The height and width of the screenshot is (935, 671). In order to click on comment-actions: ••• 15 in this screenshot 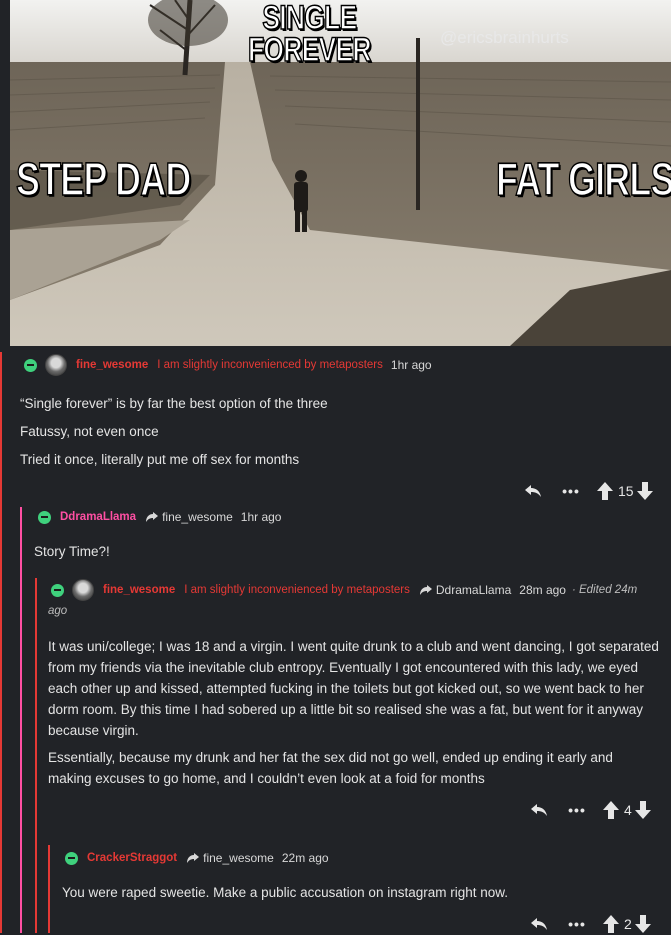, I will do `click(588, 491)`.